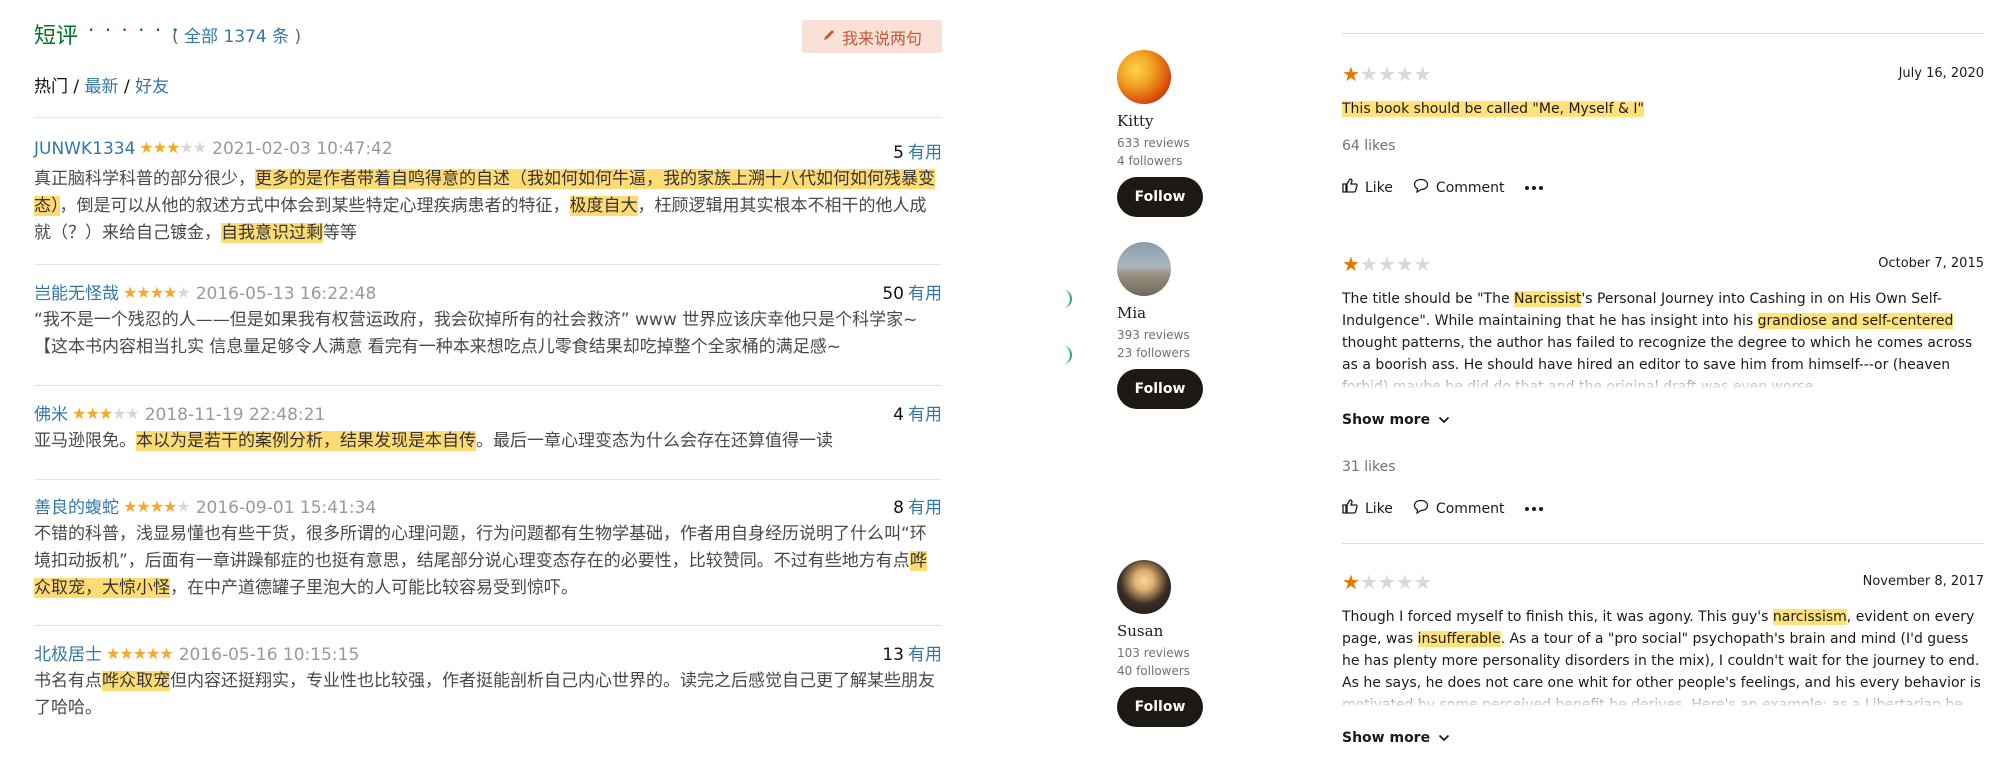  I want to click on section-title: 短评, so click(56, 36).